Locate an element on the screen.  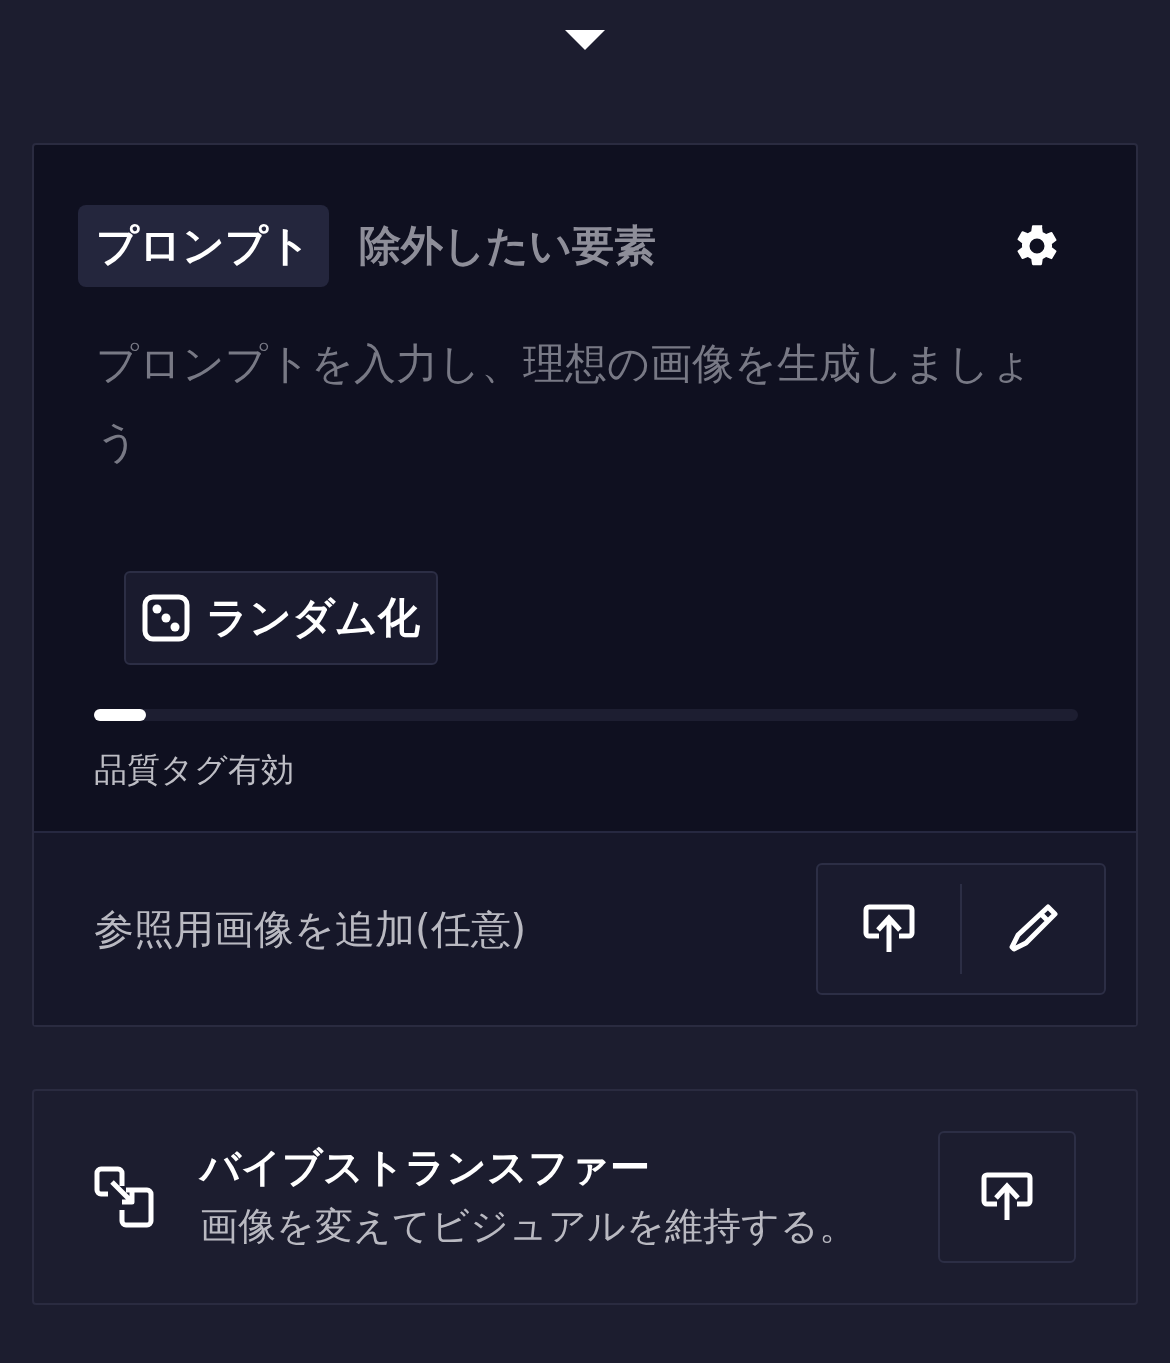
randomize-button: ランダム化 is located at coordinates (281, 618).